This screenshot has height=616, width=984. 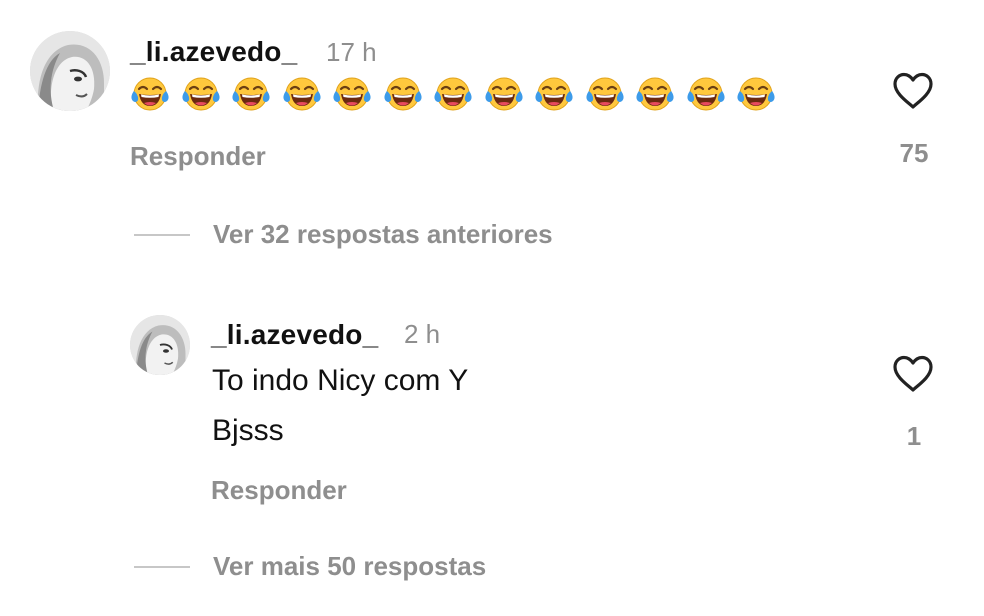 I want to click on reply-timestamp: 2 h, so click(x=422, y=334).